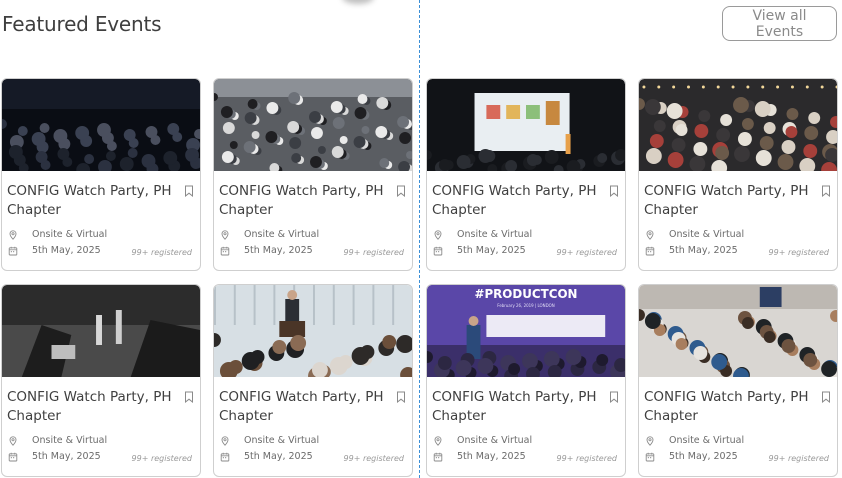 Image resolution: width=842 pixels, height=478 pixels. Describe the element at coordinates (526, 294) in the screenshot. I see `image-banner-text: #PRODUCTCON` at that location.